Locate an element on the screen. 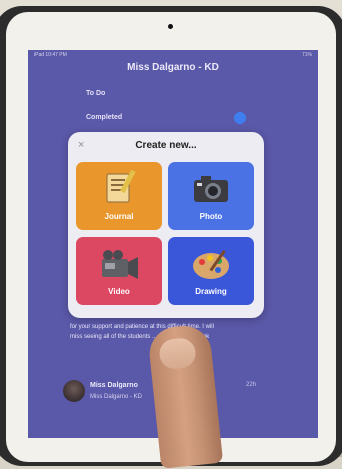  photo-tile: Photo is located at coordinates (211, 196).